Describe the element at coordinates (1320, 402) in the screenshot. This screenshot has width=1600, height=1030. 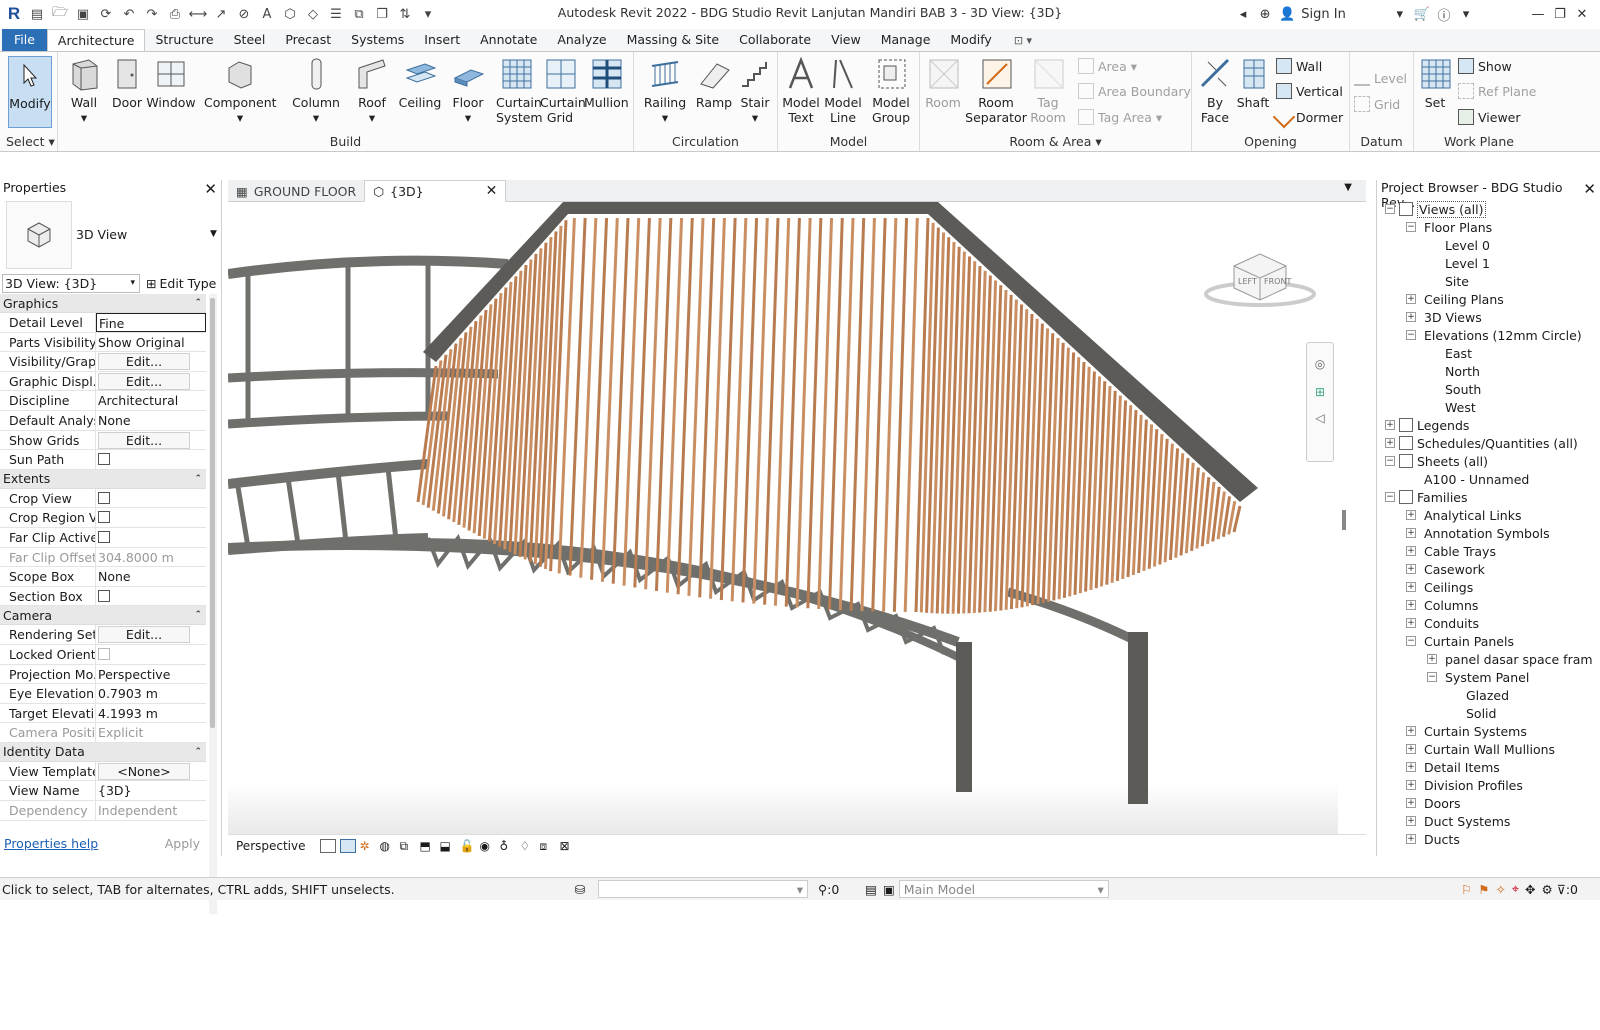
I see `navigation-bar: ◎ ⊞ ◁` at that location.